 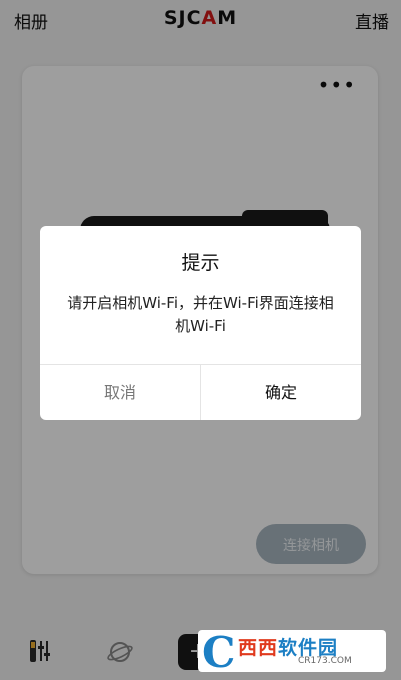 I want to click on dialog-actions: 取消 确定, so click(x=200, y=392).